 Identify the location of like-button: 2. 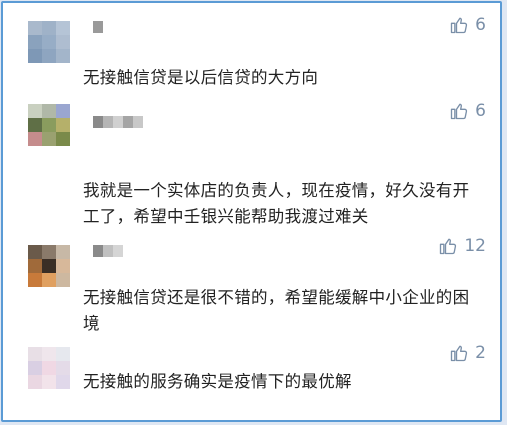
(467, 353).